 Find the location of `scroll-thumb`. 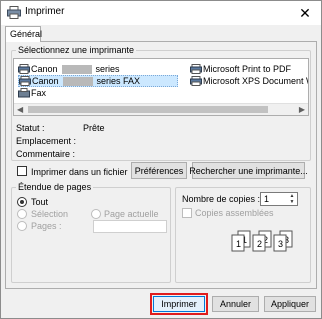

scroll-thumb is located at coordinates (148, 109).